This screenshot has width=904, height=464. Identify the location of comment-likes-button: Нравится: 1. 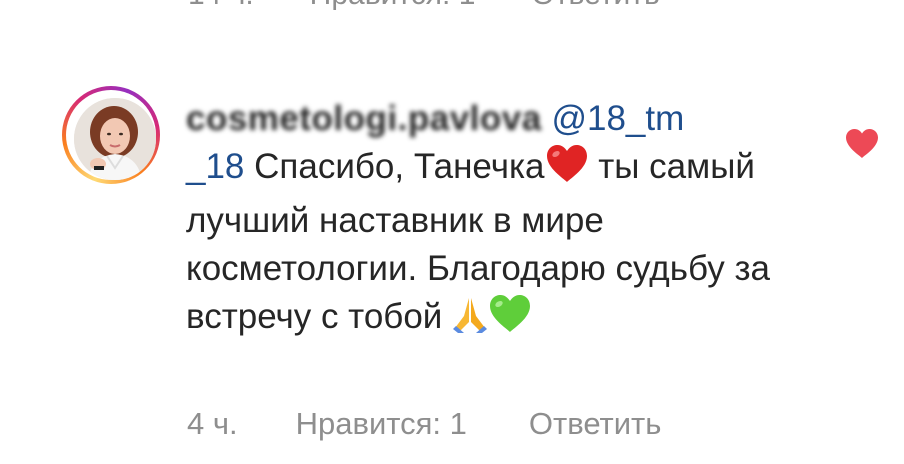
(381, 423).